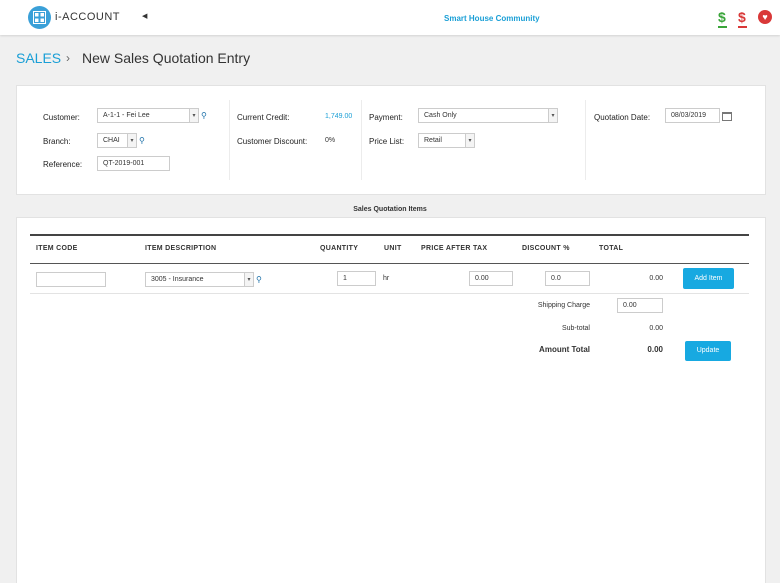  Describe the element at coordinates (433, 140) in the screenshot. I see `price-list-value: Retail` at that location.